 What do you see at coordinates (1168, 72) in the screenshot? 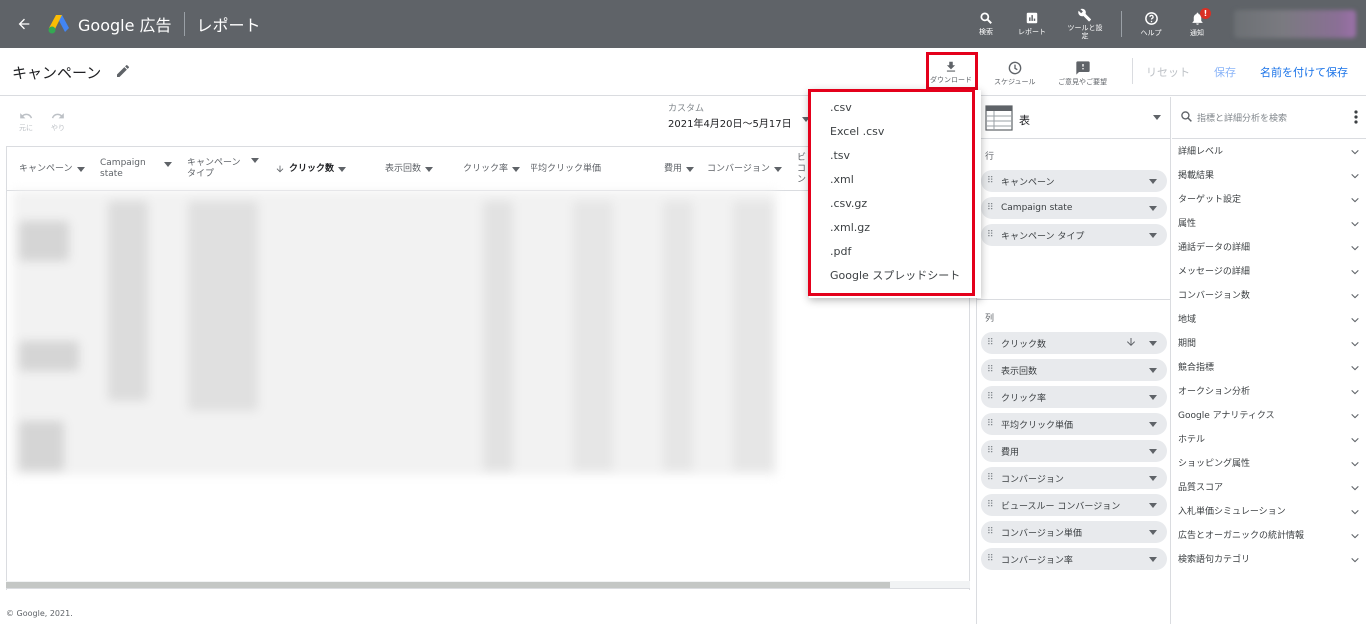
I see `reset-button: リセット` at bounding box center [1168, 72].